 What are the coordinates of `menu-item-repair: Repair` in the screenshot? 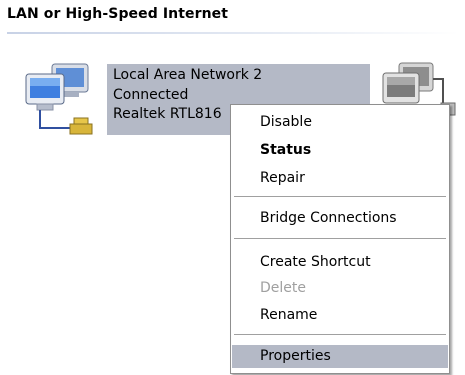 It's located at (340, 178).